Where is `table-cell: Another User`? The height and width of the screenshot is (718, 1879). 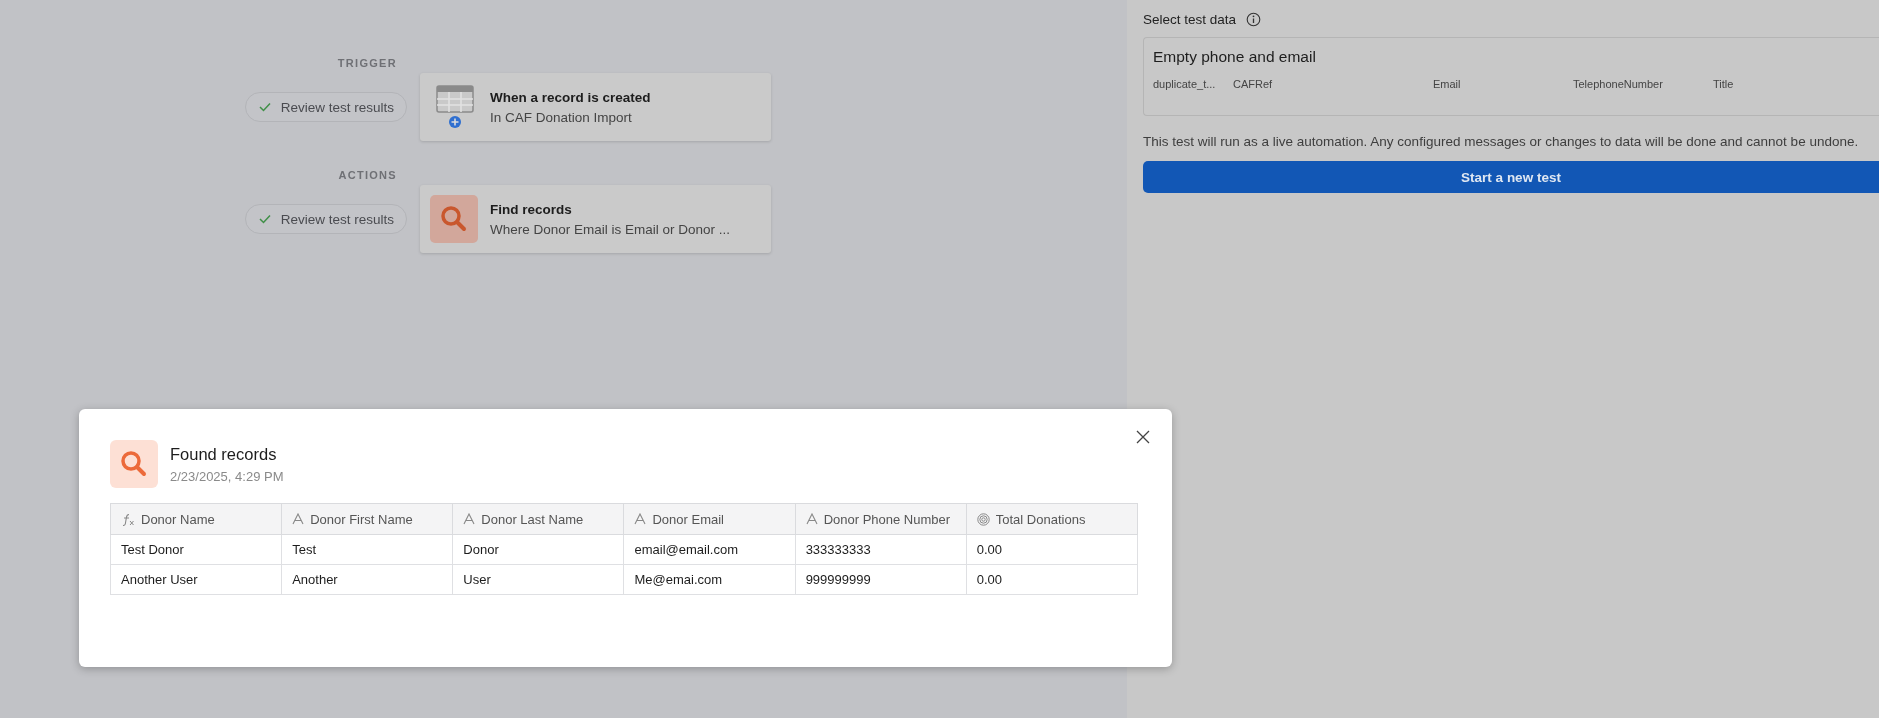
table-cell: Another User is located at coordinates (196, 579).